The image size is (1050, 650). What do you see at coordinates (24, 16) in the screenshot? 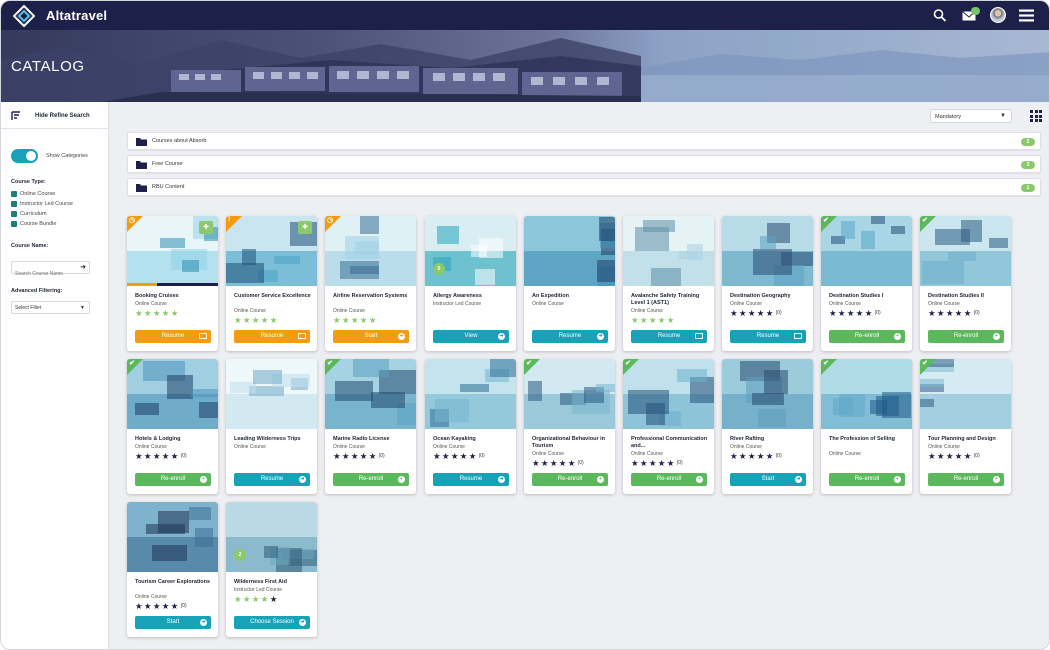
I see `altatravel-logo-icon` at bounding box center [24, 16].